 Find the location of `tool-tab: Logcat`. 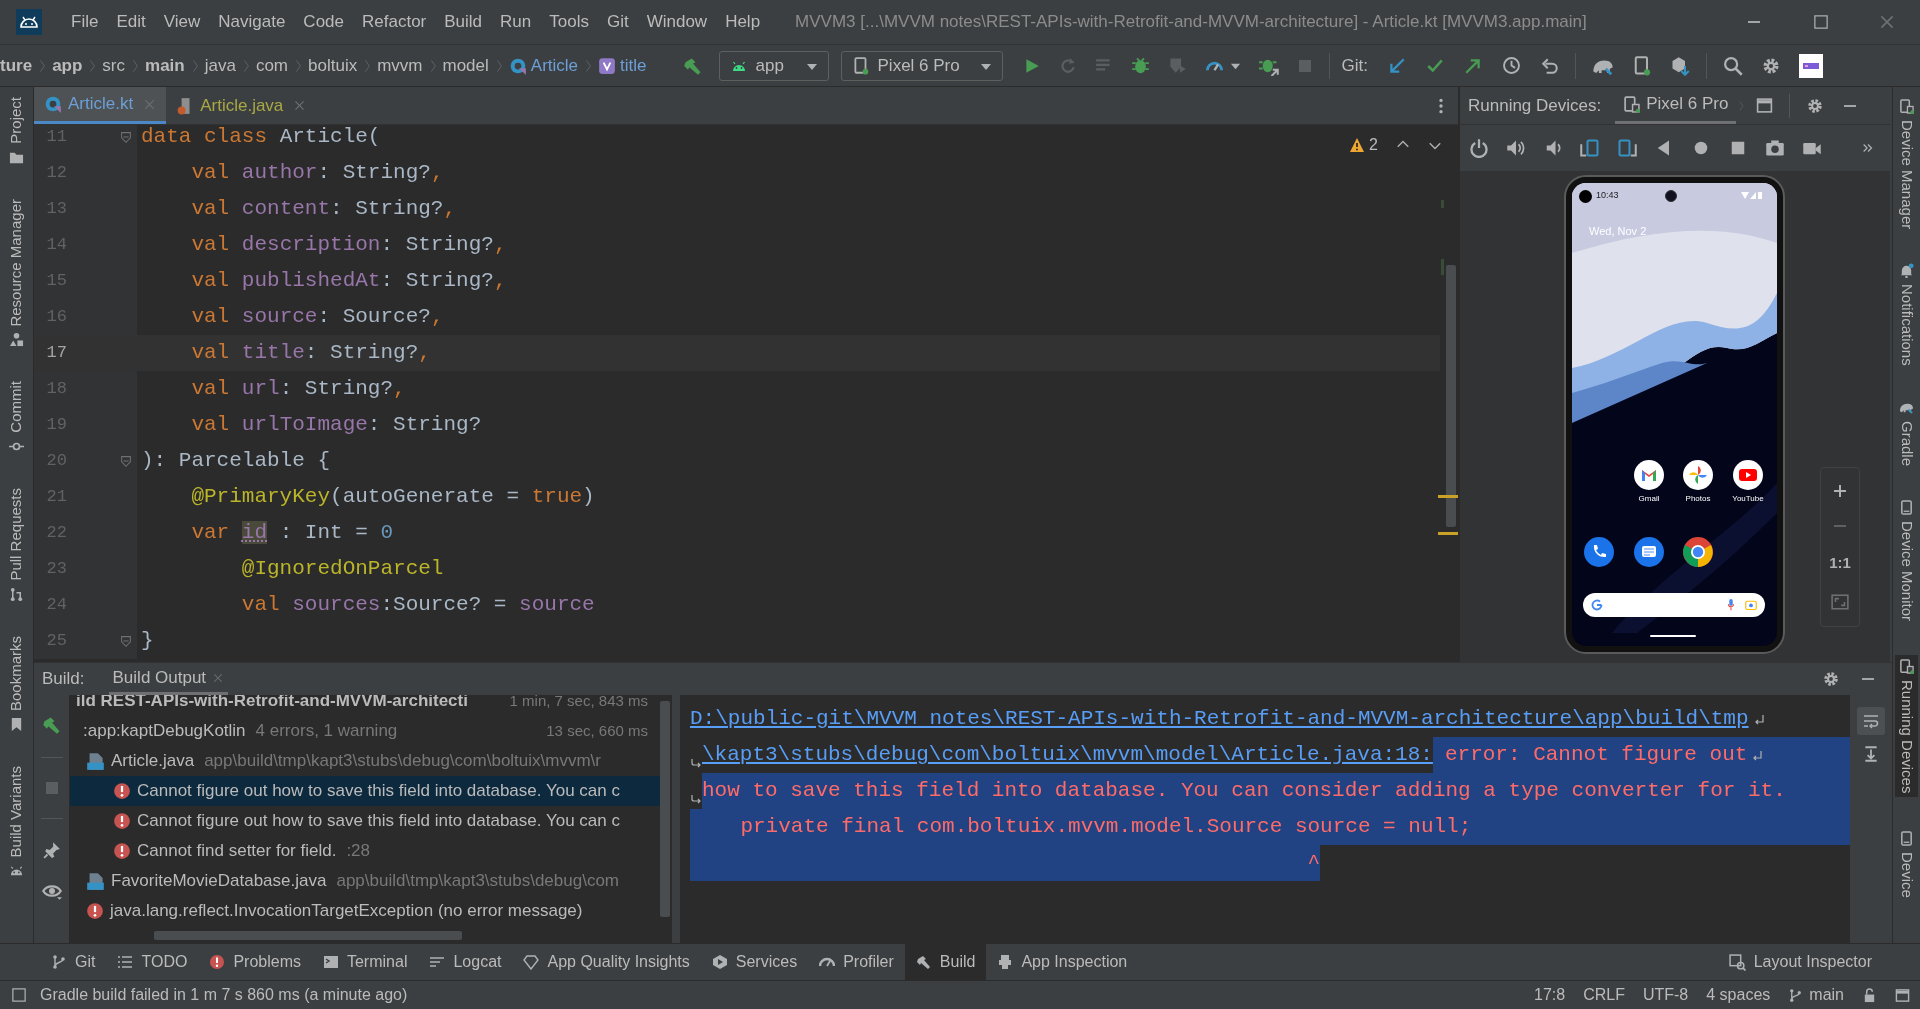

tool-tab: Logcat is located at coordinates (465, 962).